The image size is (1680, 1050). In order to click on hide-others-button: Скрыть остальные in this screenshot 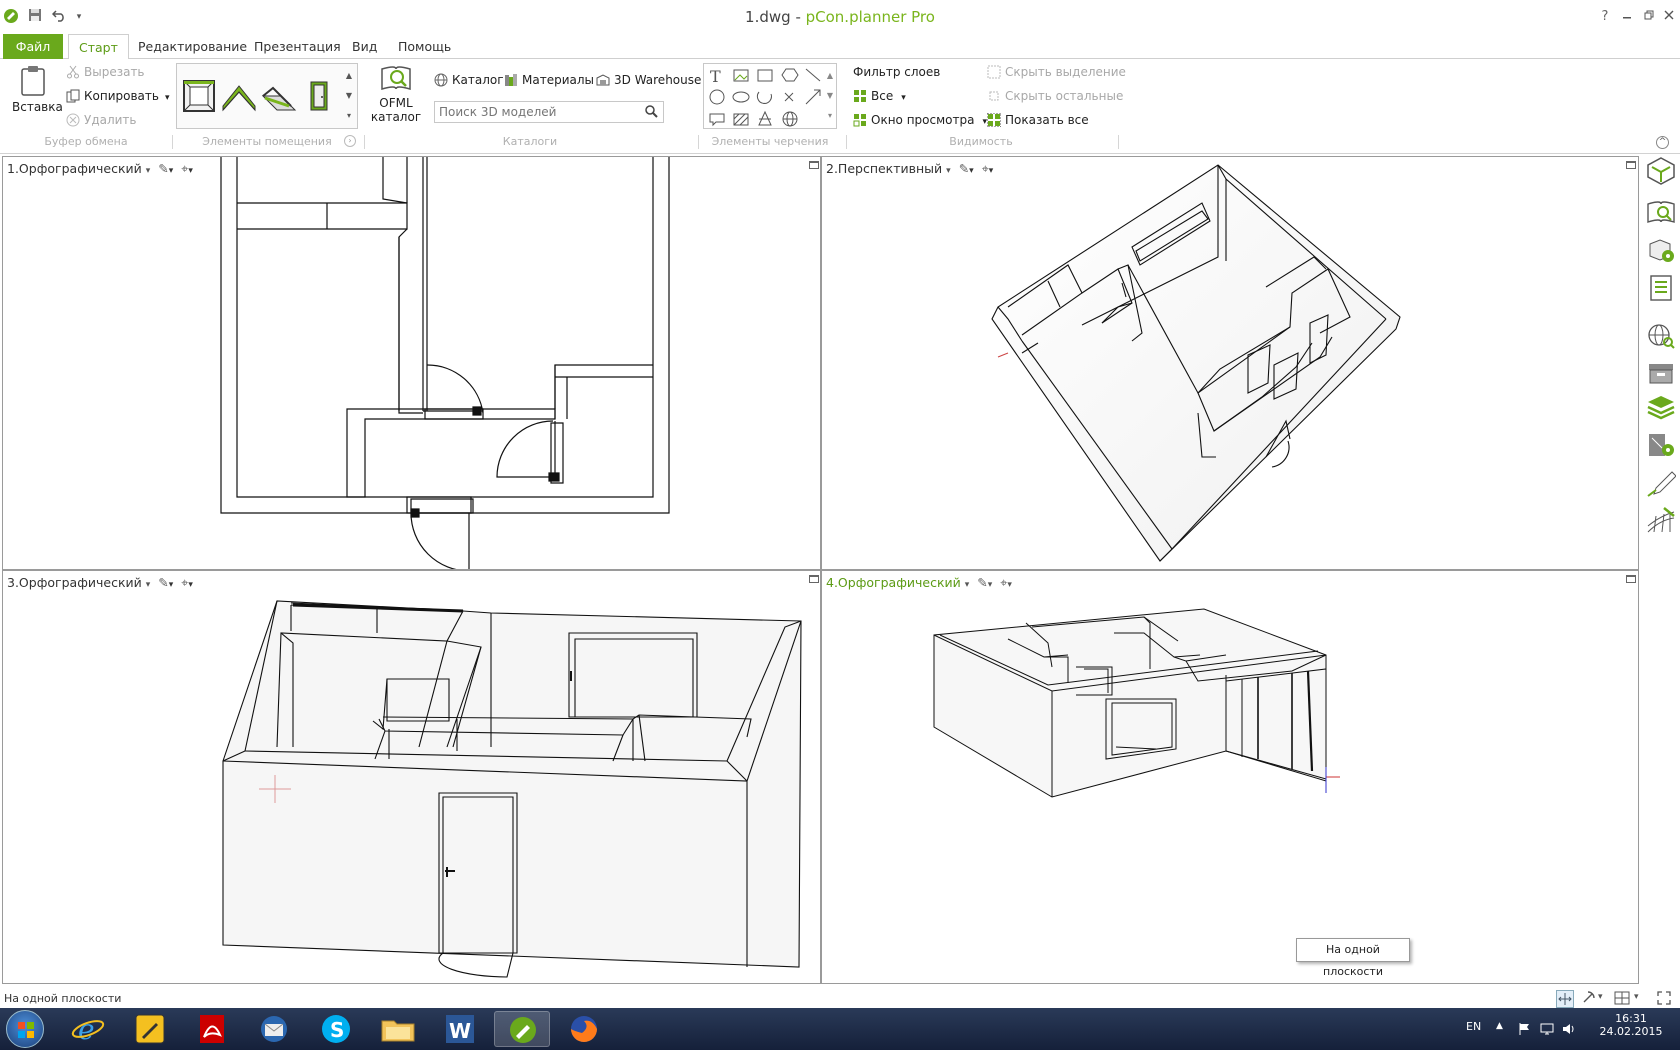, I will do `click(1055, 96)`.